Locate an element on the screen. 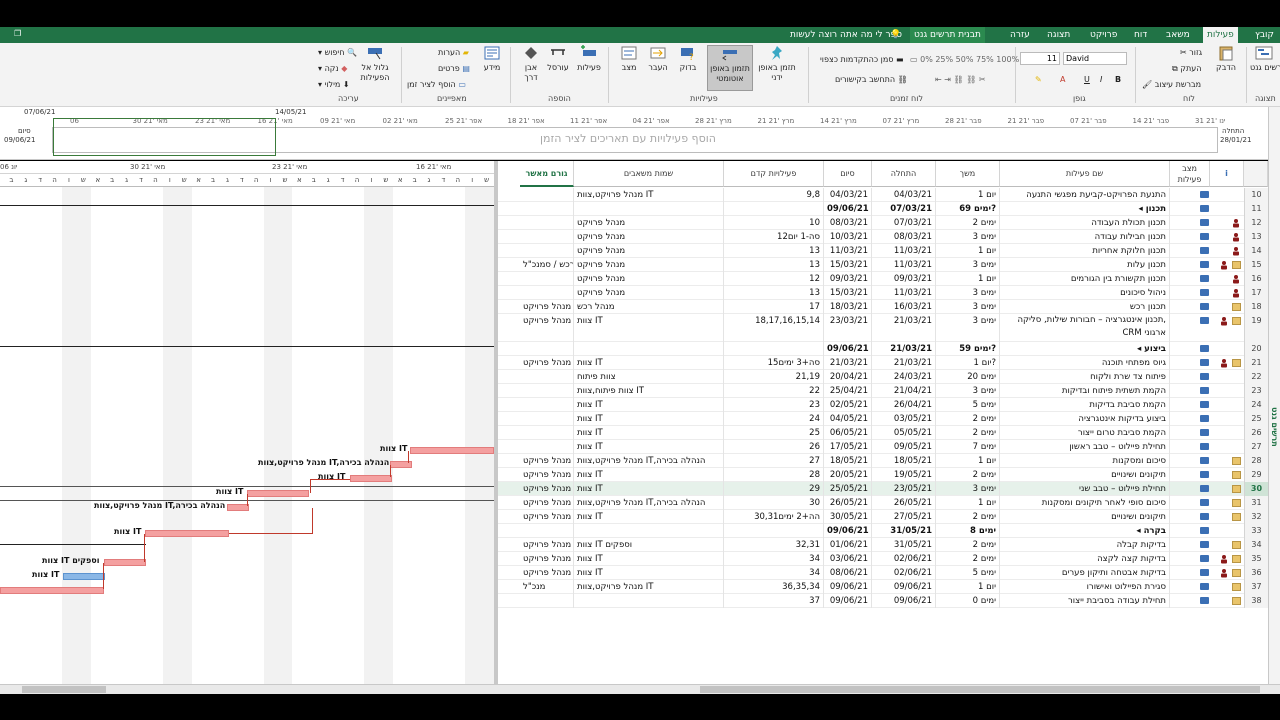  cell-name: הקמת סביבת טרום ייצור is located at coordinates (1085, 433).